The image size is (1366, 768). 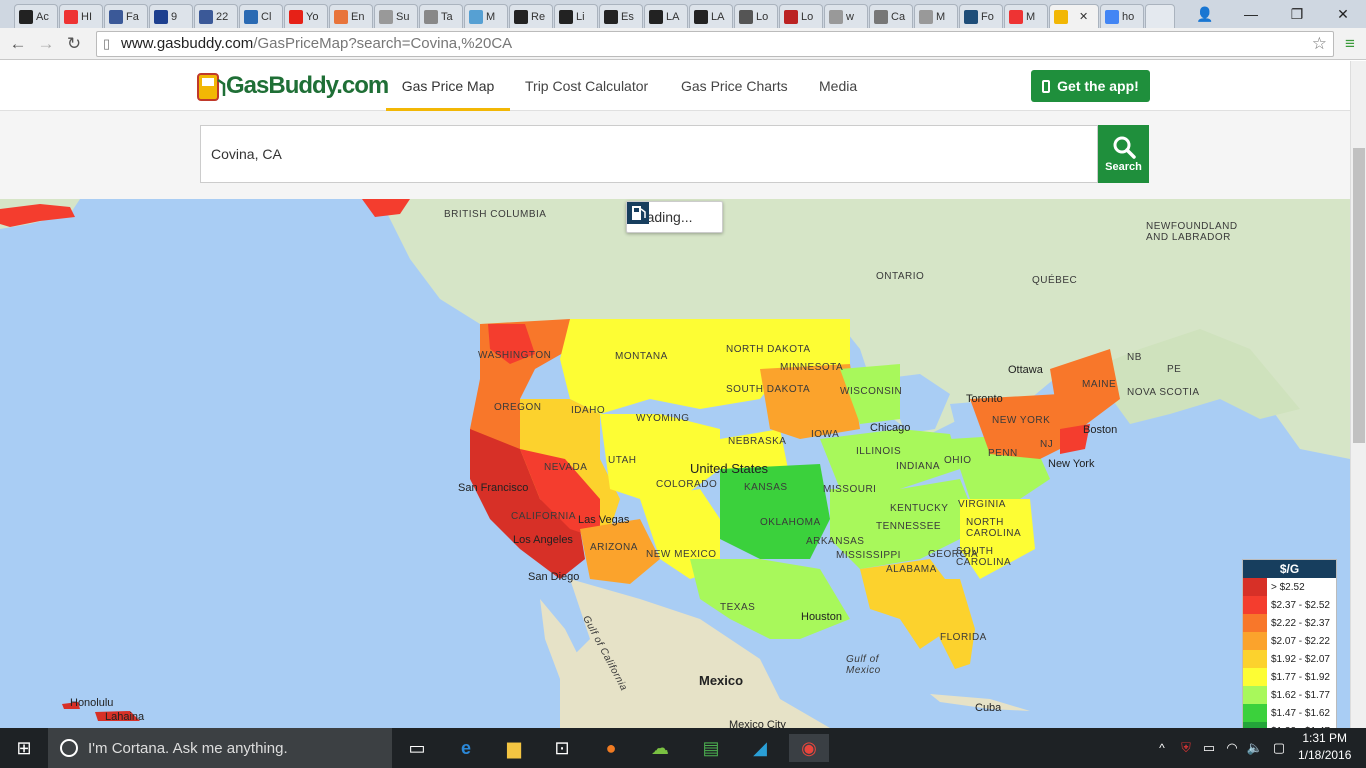 What do you see at coordinates (544, 516) in the screenshot?
I see `map-label: CALIFORNIA` at bounding box center [544, 516].